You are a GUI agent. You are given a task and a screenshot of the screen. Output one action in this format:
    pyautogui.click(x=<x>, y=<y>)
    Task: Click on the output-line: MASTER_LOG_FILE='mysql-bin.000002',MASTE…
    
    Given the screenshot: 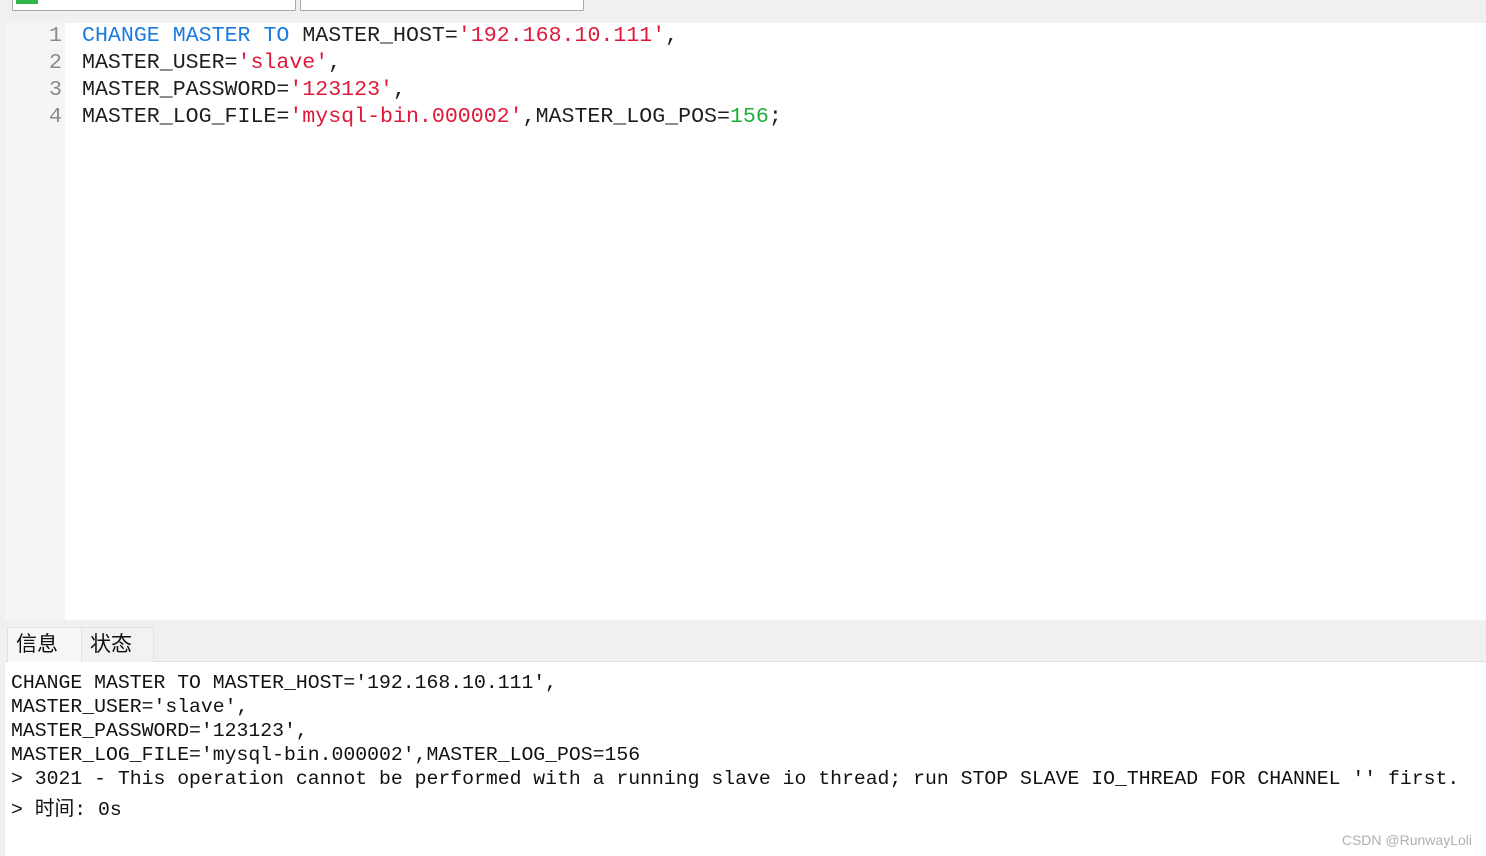 What is the action you would take?
    pyautogui.click(x=326, y=755)
    